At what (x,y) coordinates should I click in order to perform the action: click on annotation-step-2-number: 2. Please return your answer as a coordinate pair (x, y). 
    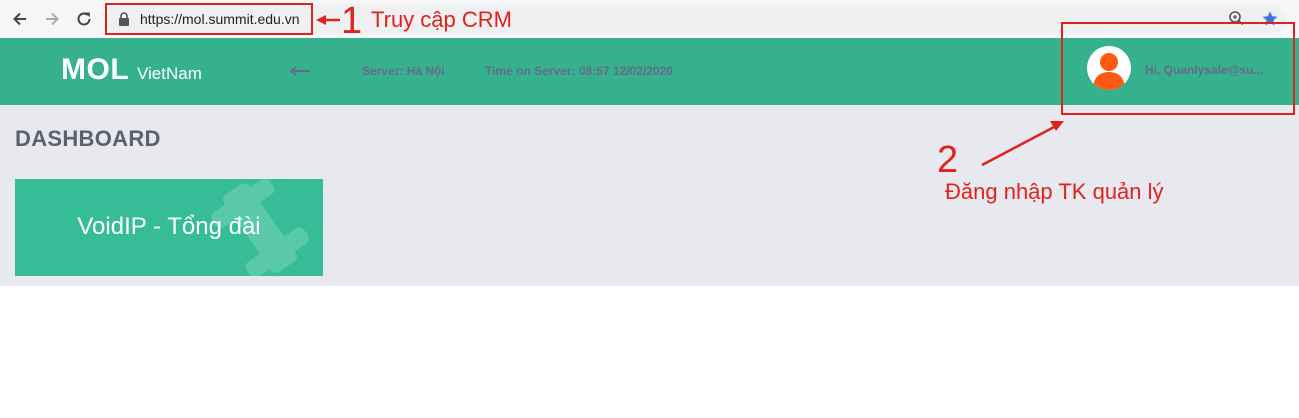
    Looking at the image, I should click on (948, 160).